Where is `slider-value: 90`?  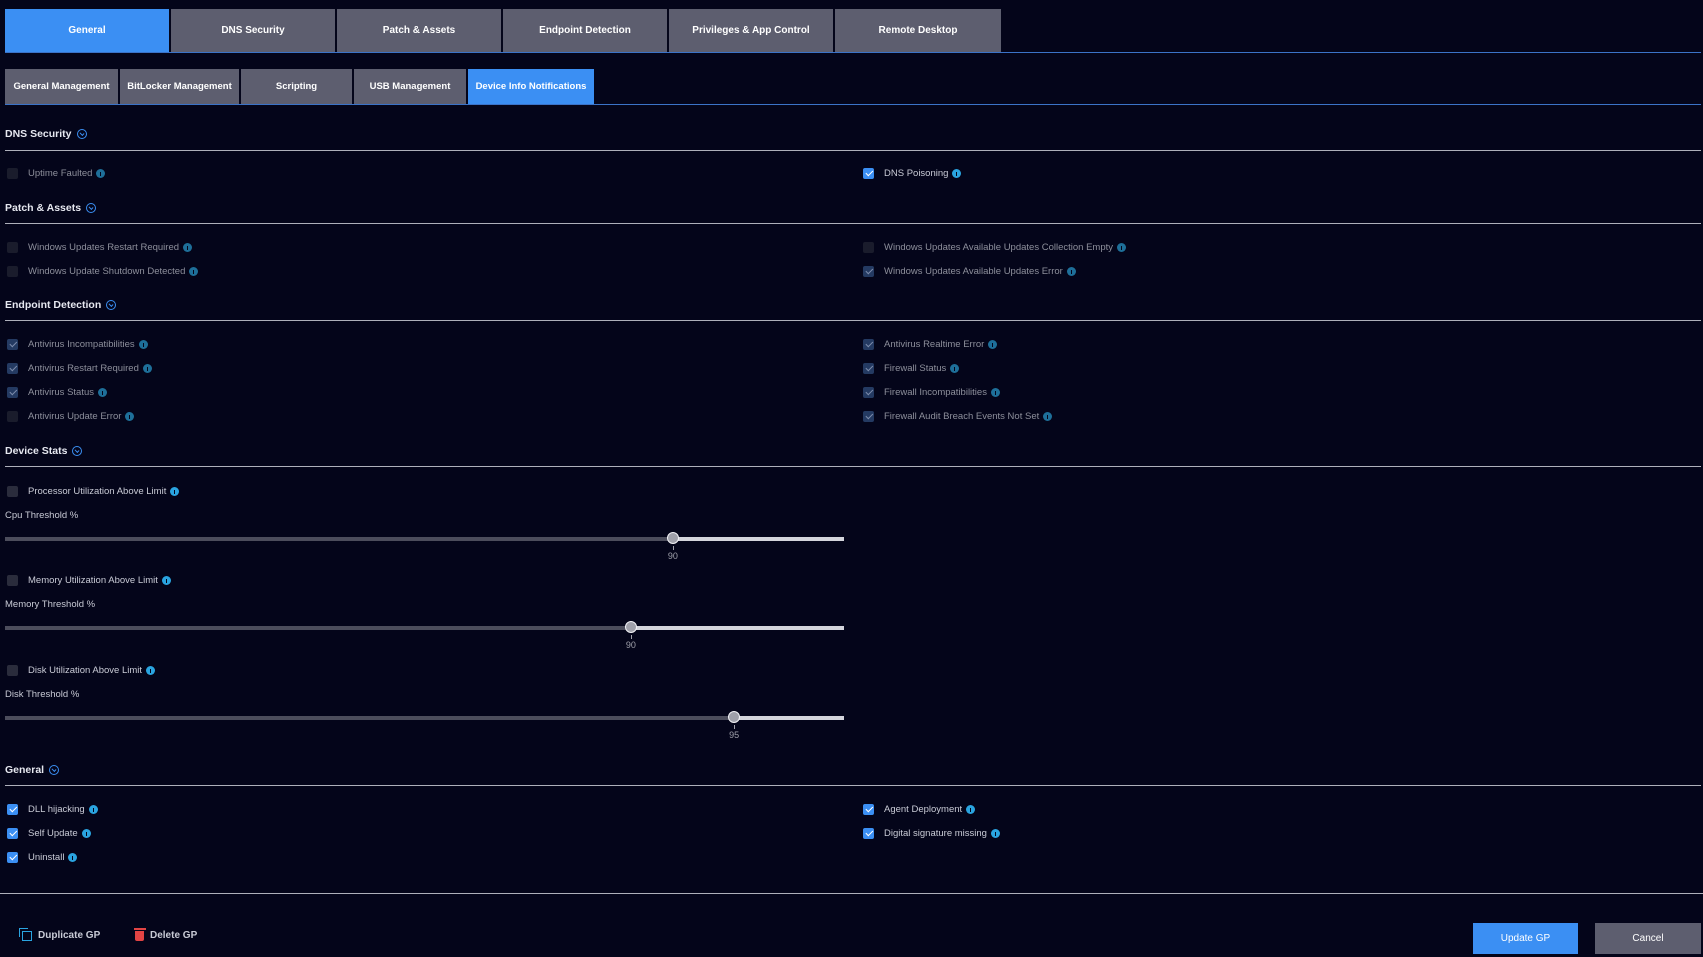 slider-value: 90 is located at coordinates (630, 645).